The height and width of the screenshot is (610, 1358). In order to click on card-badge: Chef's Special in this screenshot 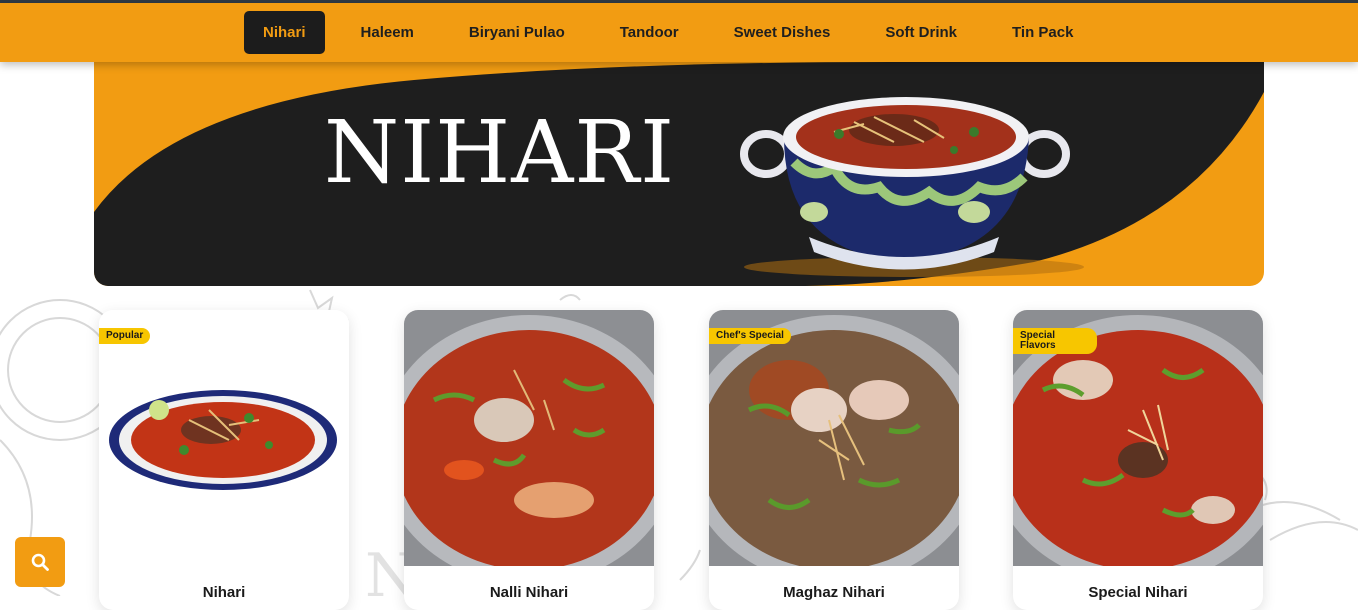, I will do `click(750, 336)`.